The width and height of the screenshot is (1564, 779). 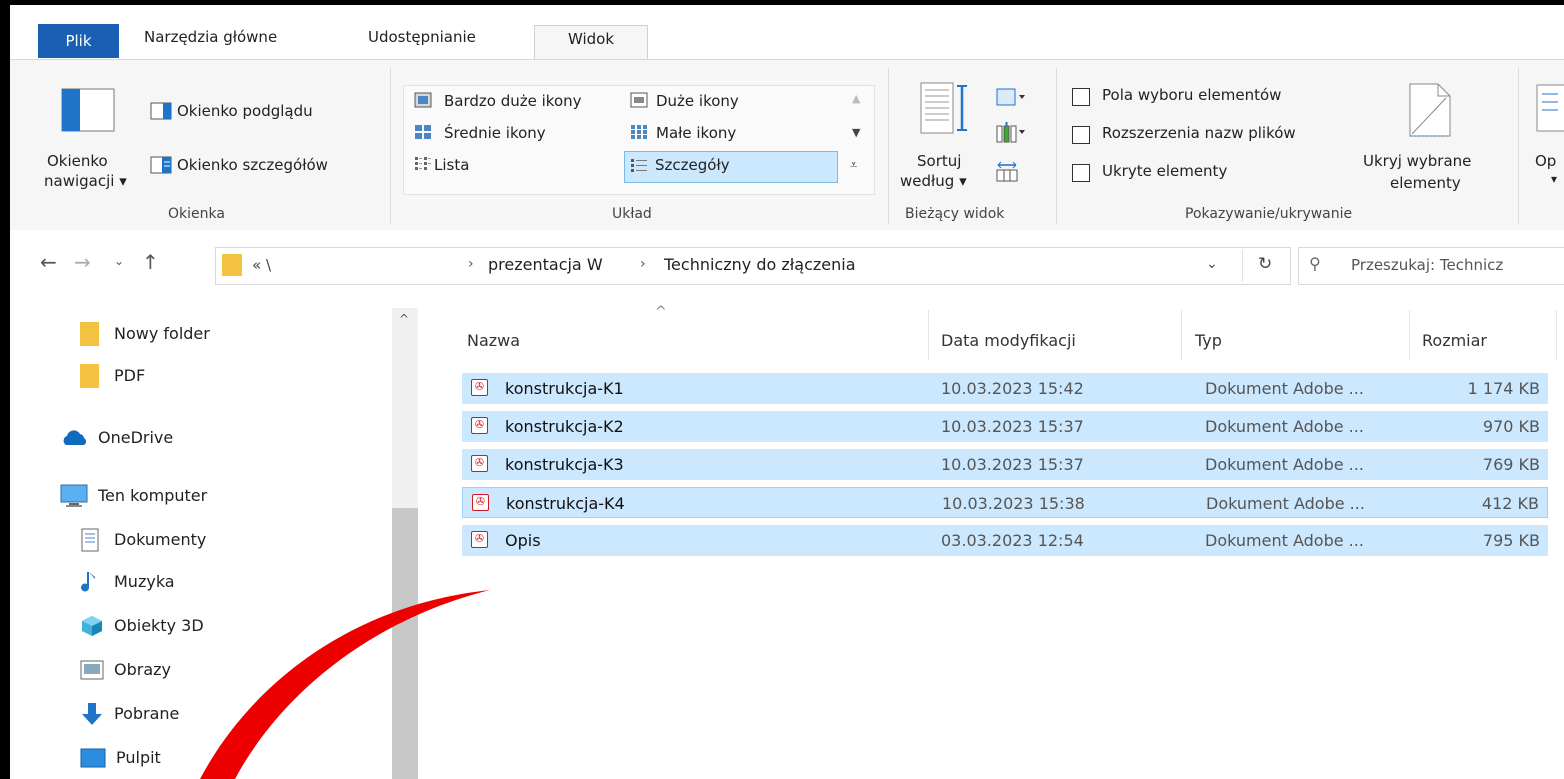 I want to click on nav-item-label: Obiekty 3D, so click(x=159, y=625).